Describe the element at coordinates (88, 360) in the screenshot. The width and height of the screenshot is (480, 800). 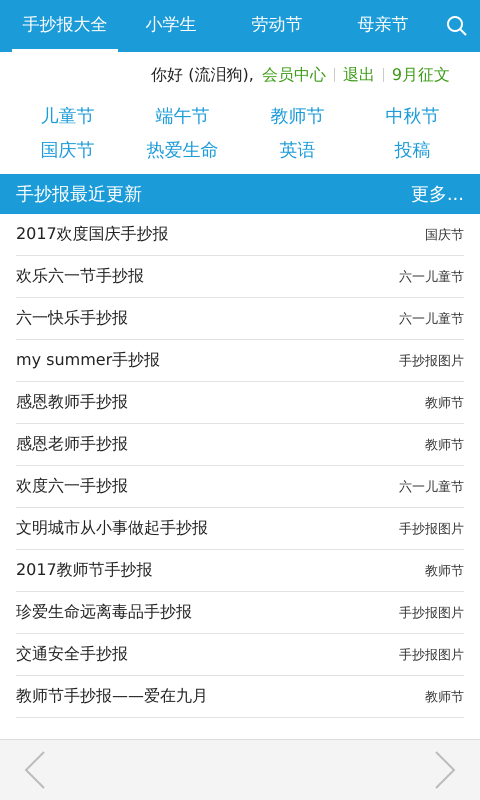
I see `article-link: my summer手抄报` at that location.